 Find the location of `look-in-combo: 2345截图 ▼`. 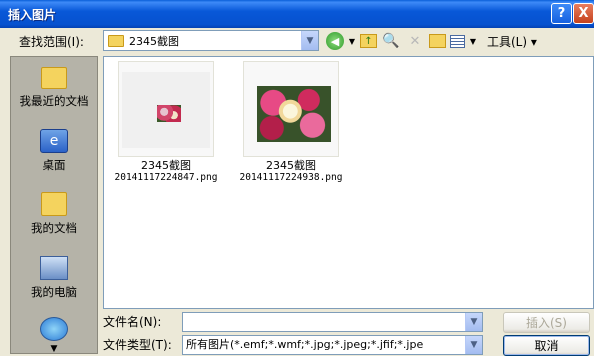

look-in-combo: 2345截图 ▼ is located at coordinates (211, 40).